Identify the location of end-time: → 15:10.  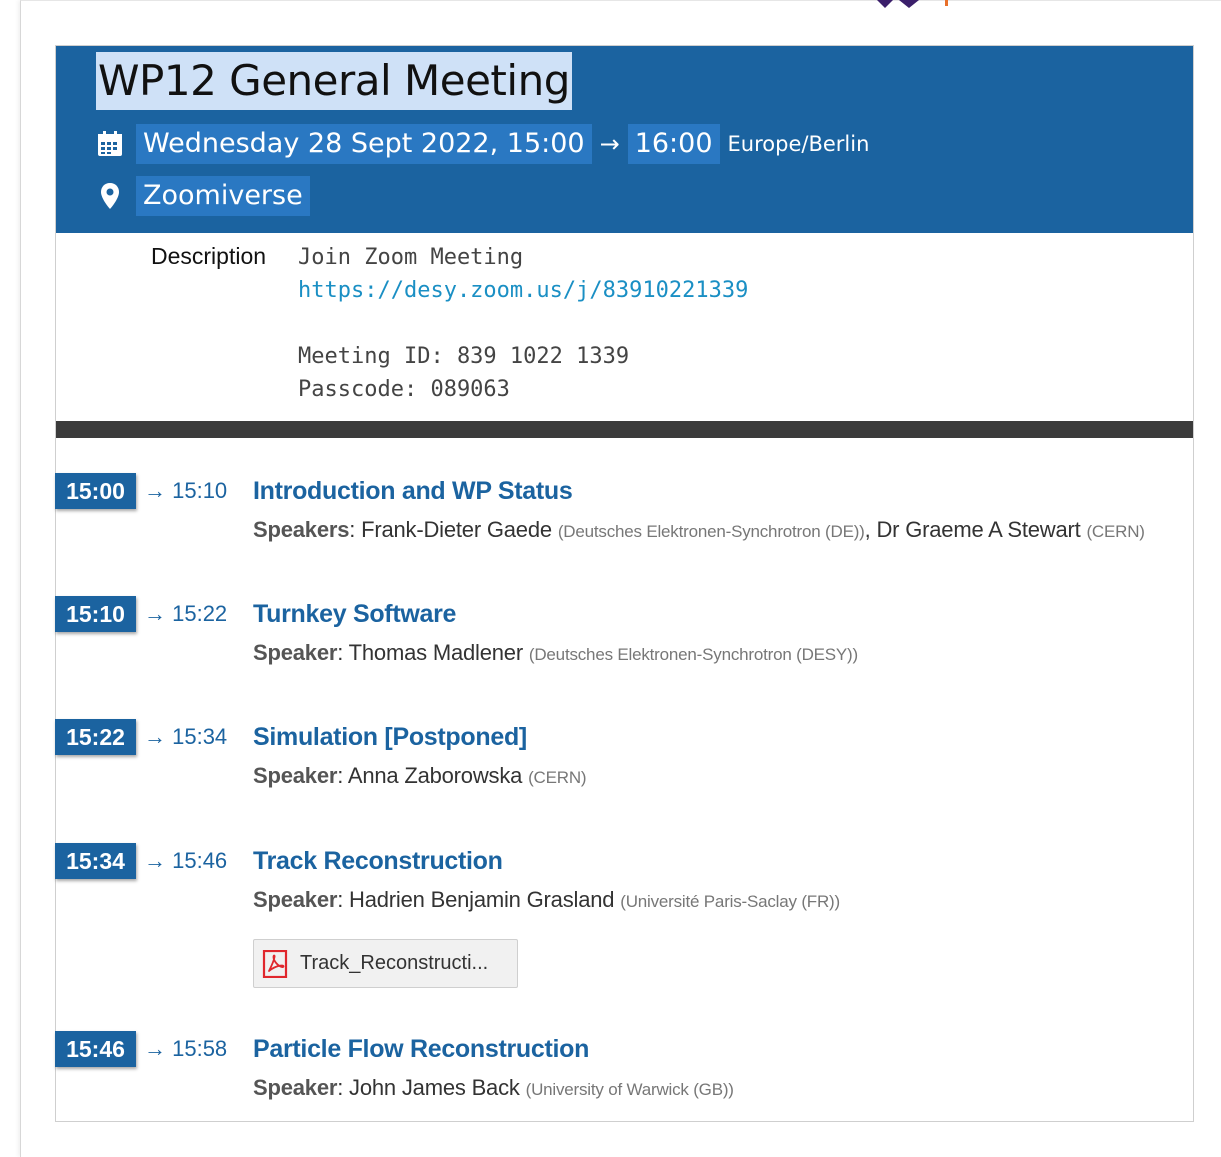
(186, 490).